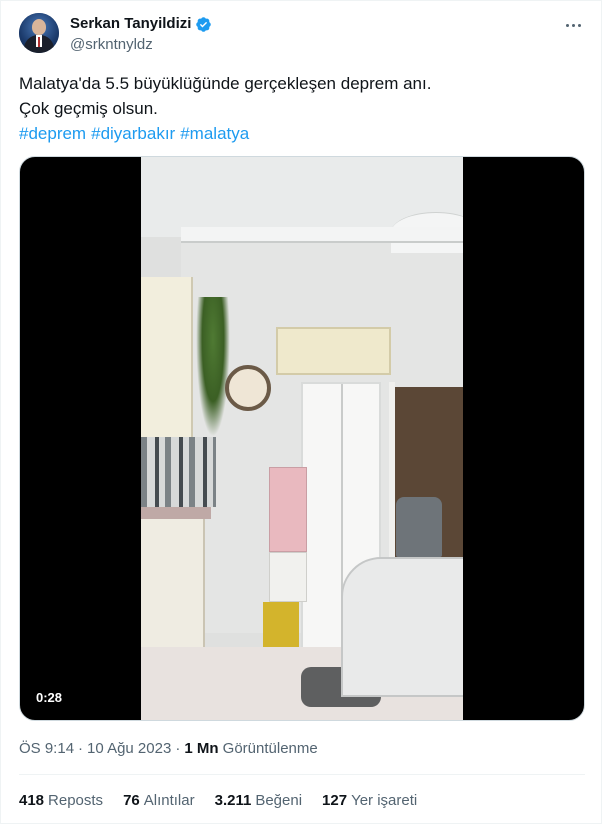 This screenshot has height=824, width=602. Describe the element at coordinates (133, 133) in the screenshot. I see `hashtag-link: #diyarbakır` at that location.